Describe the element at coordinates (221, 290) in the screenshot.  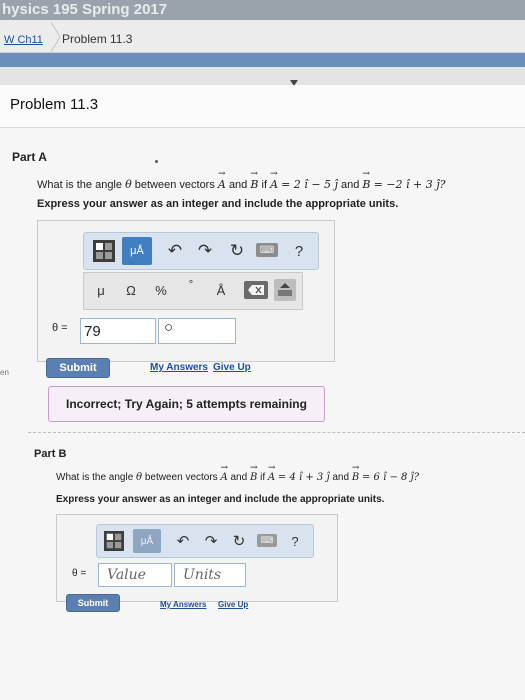
I see `angstrom-symbol-button: Å` at that location.